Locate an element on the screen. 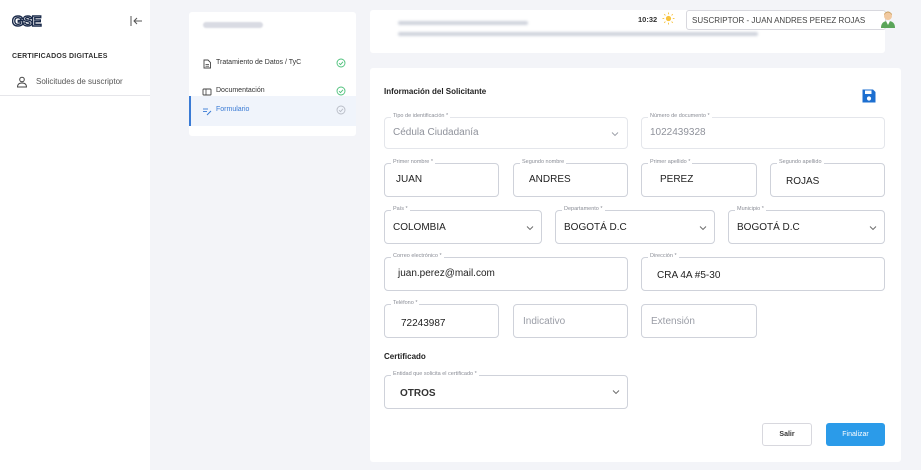  document-icon is located at coordinates (207, 64).